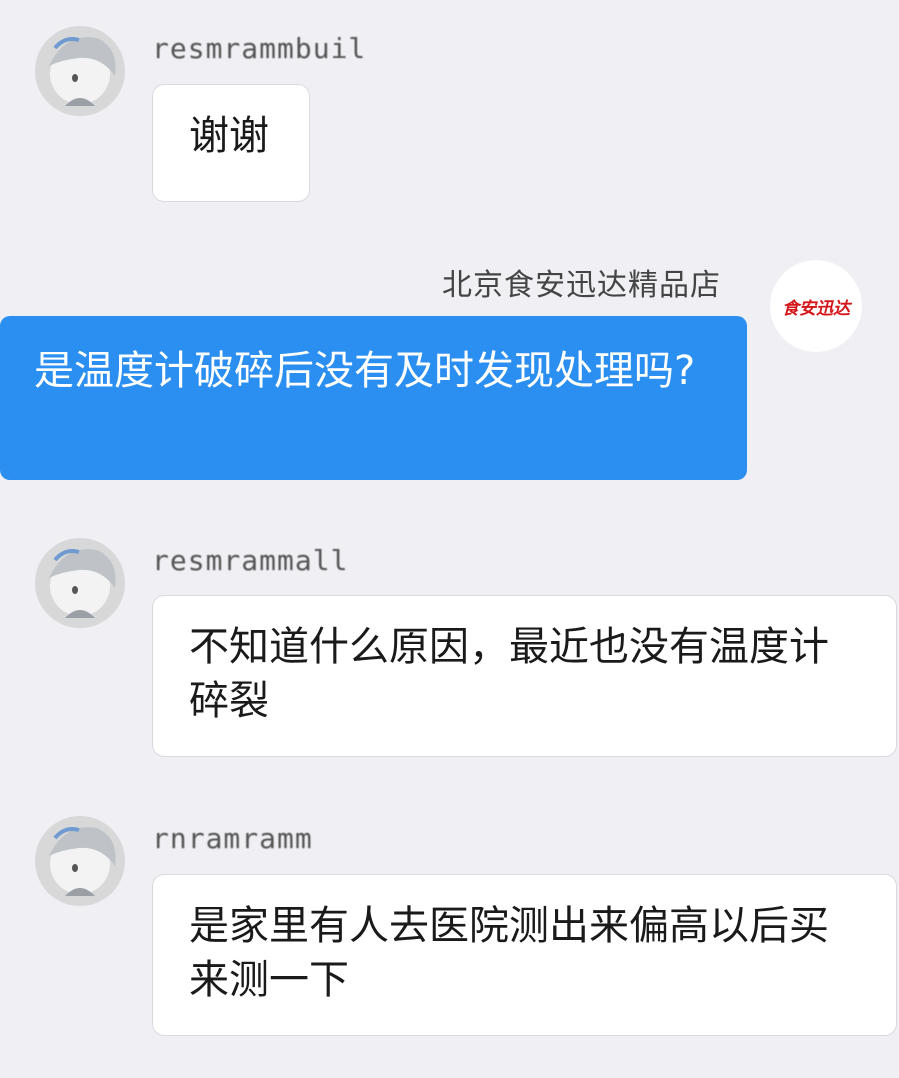 Image resolution: width=899 pixels, height=1078 pixels. Describe the element at coordinates (524, 676) in the screenshot. I see `message-bubble: 不知道什么原因，最近也没有温度计碎裂` at that location.